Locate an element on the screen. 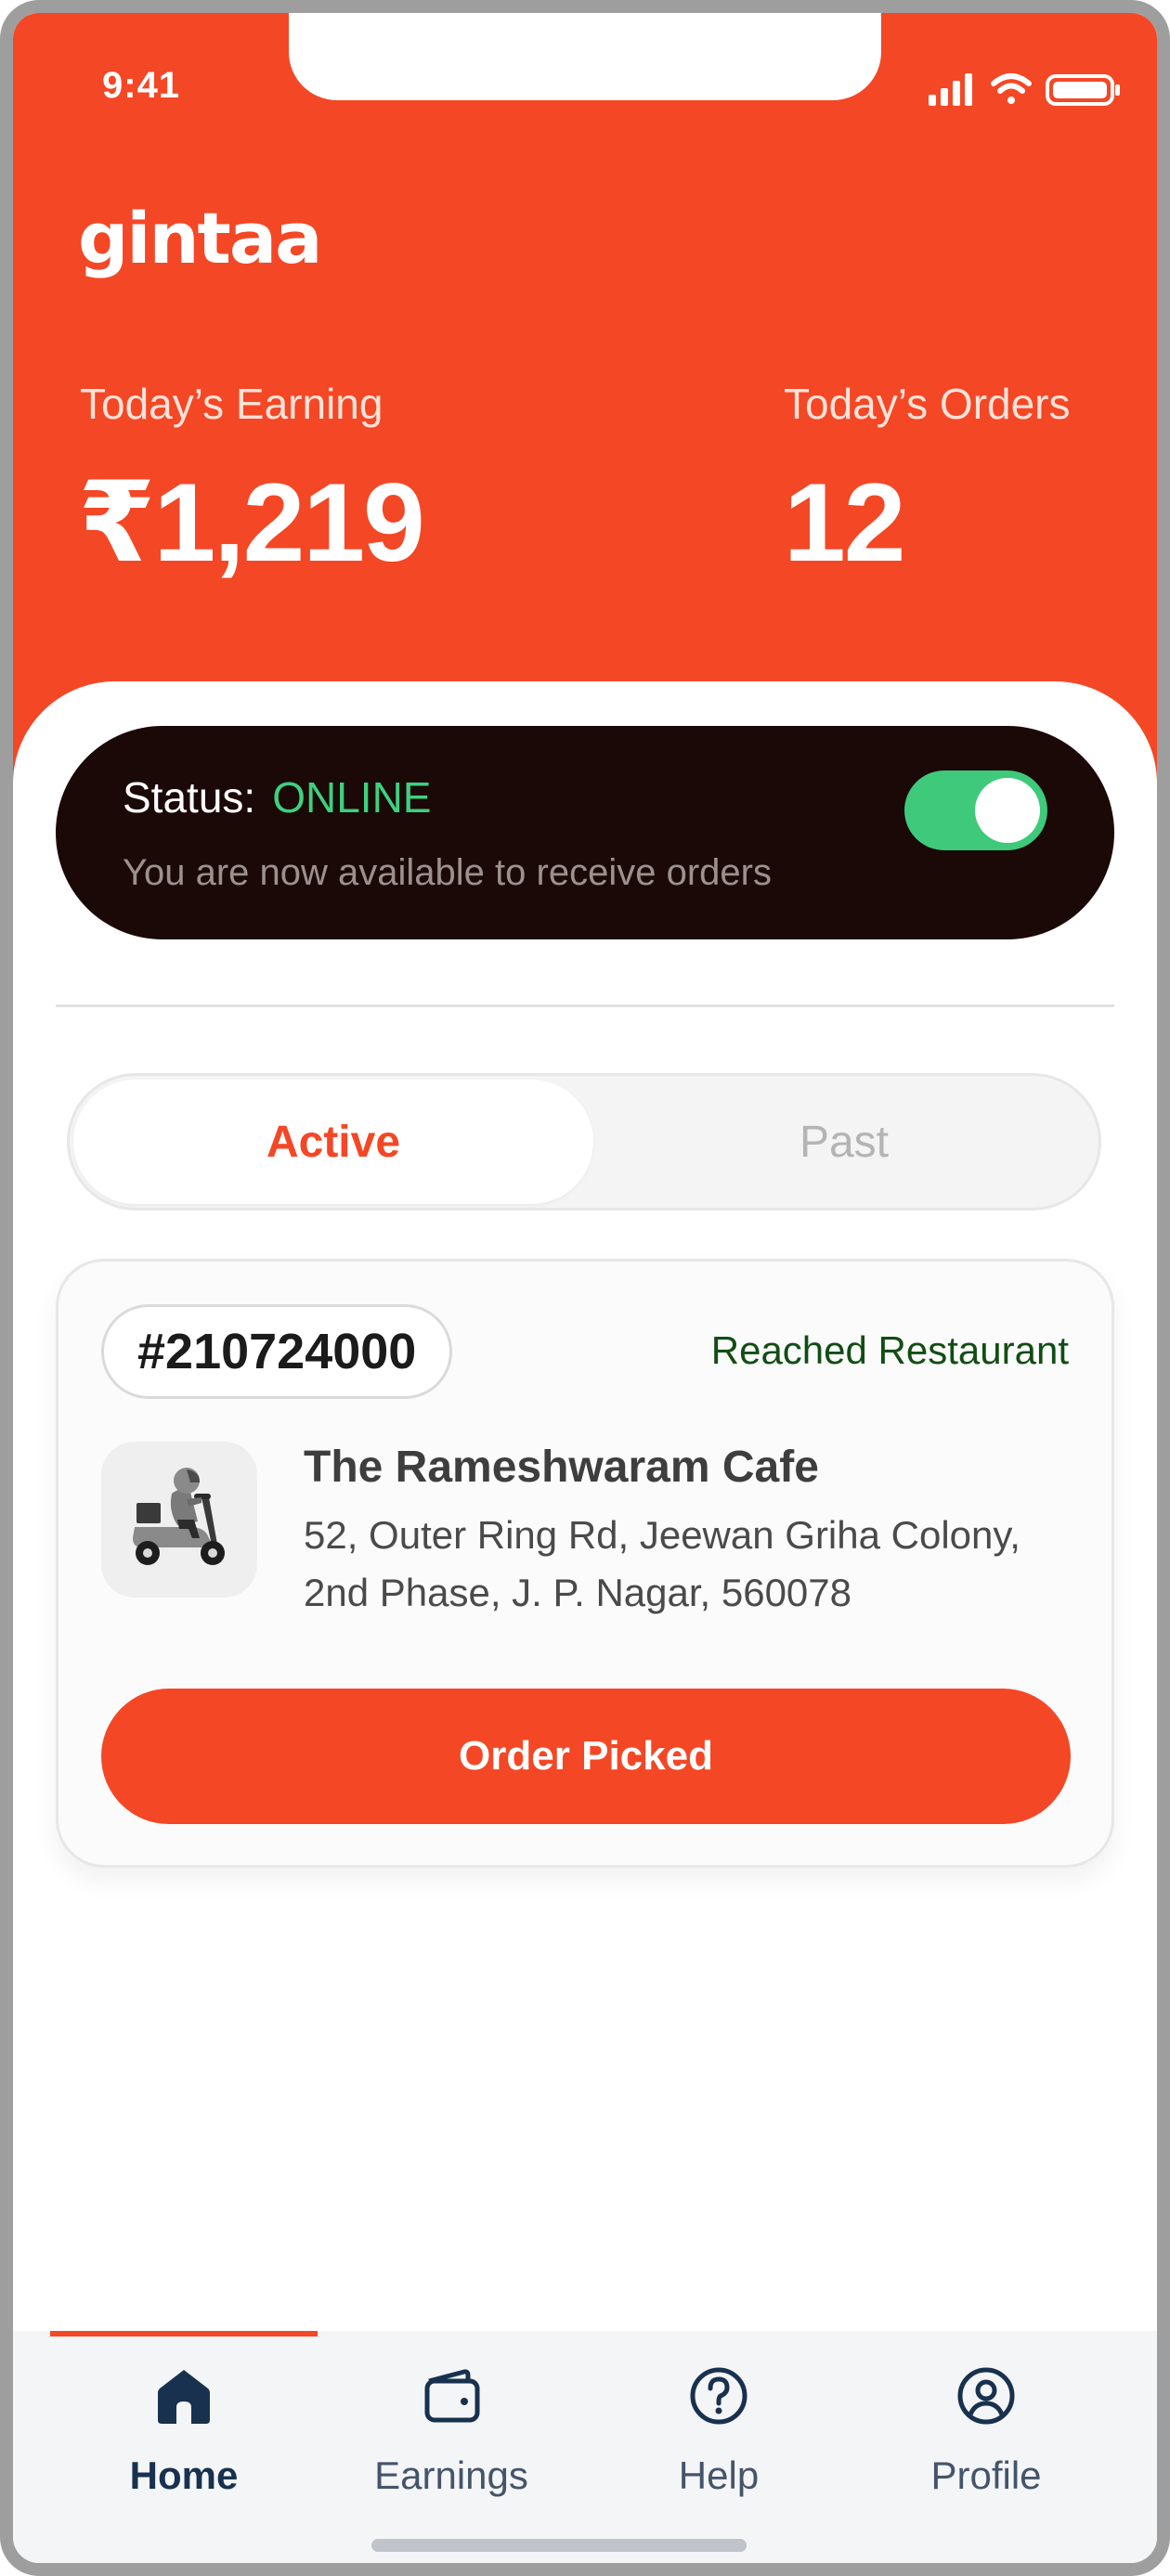 The width and height of the screenshot is (1170, 2576). status-subtitle: You are now available to receive orders is located at coordinates (447, 872).